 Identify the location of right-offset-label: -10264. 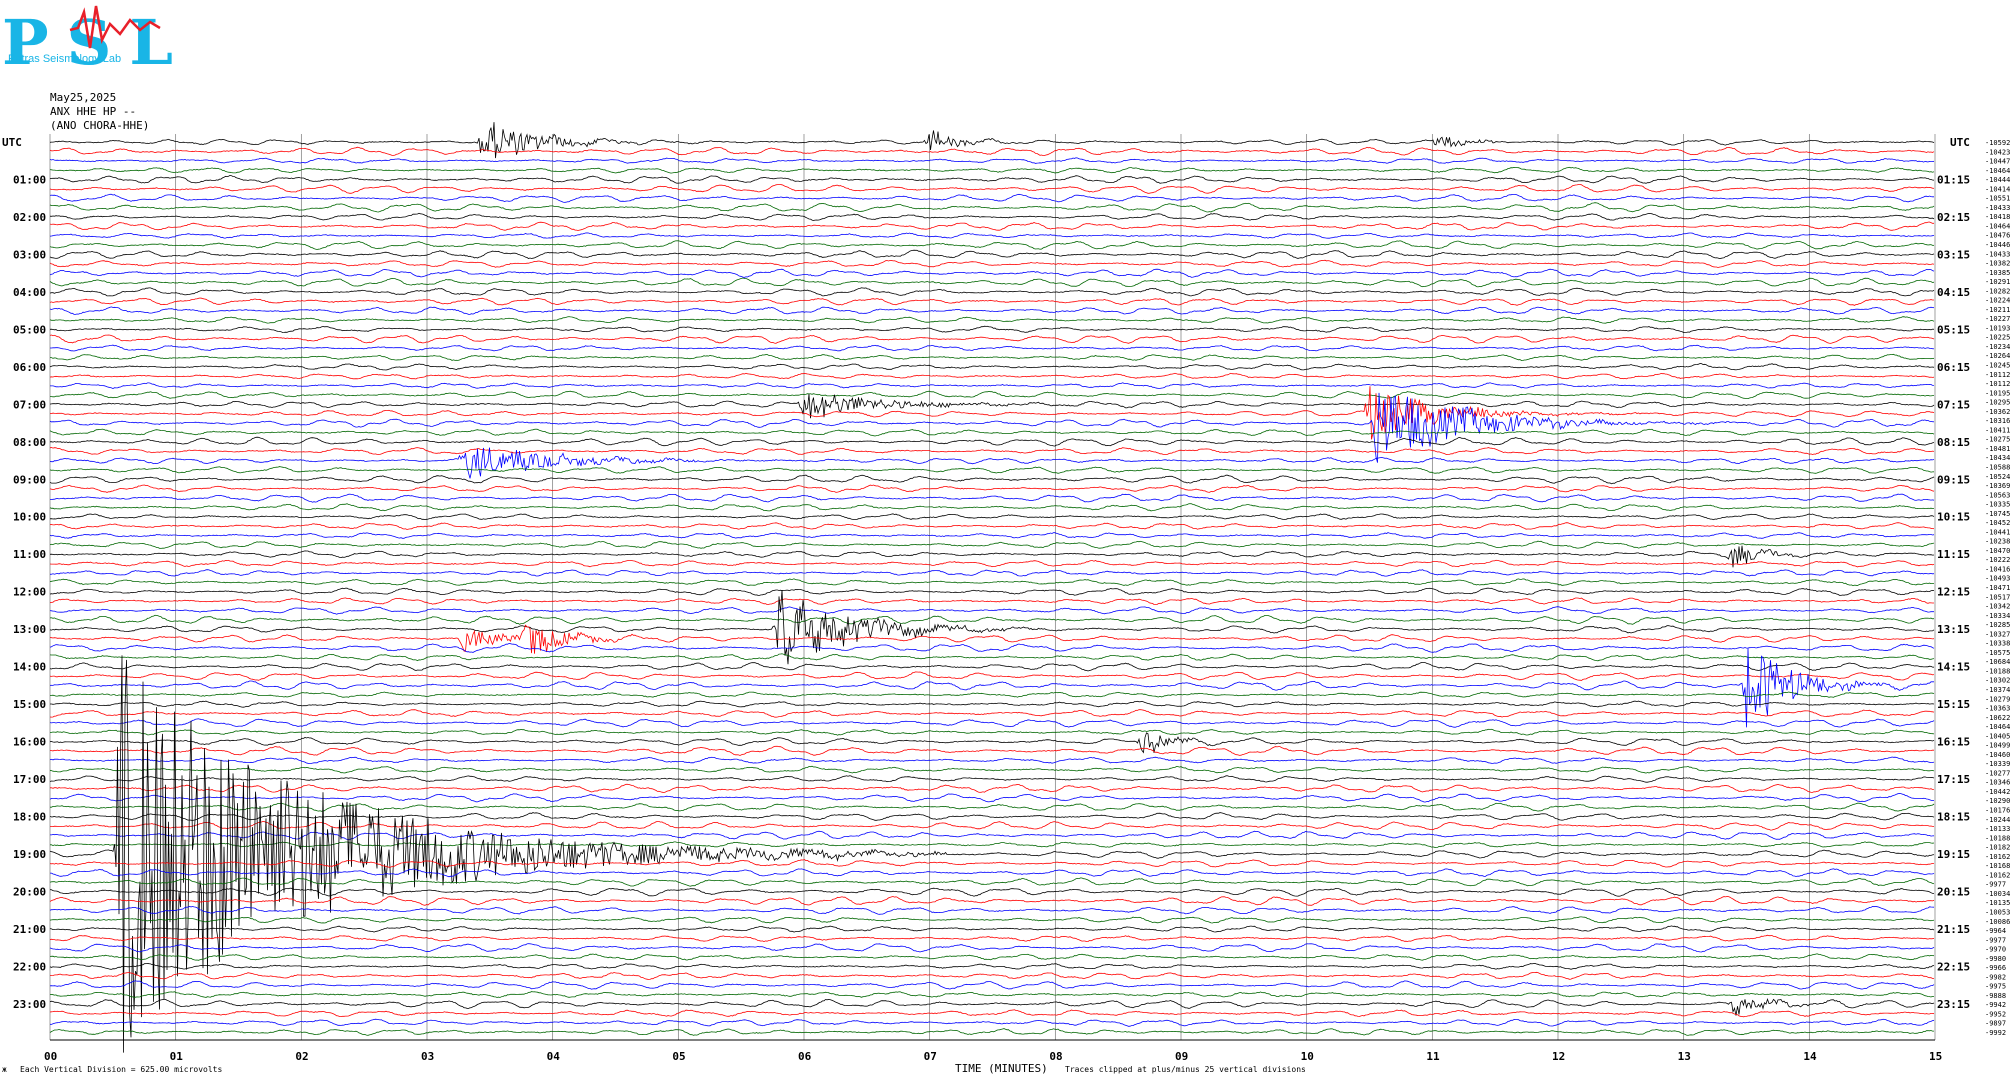
(1997, 356).